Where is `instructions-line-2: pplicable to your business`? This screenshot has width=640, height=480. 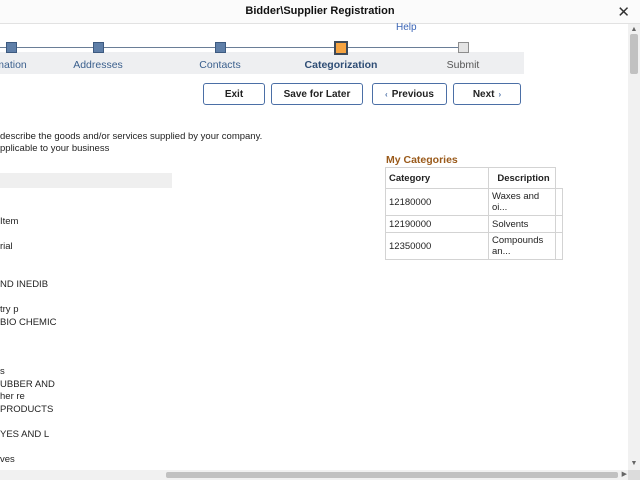 instructions-line-2: pplicable to your business is located at coordinates (55, 148).